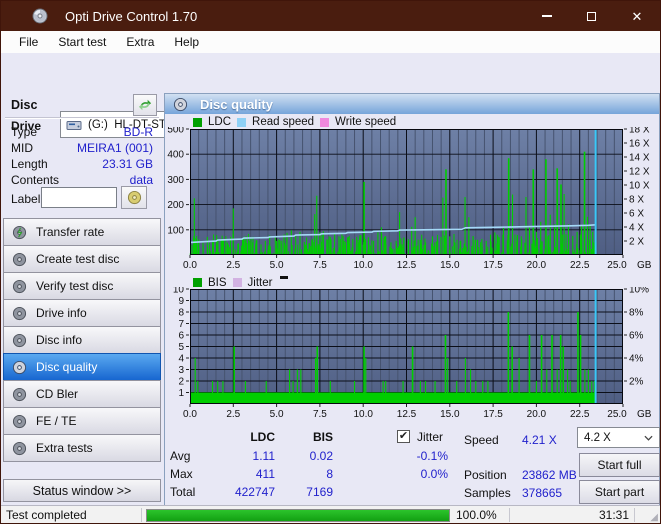  I want to click on status-window-label: Status window >>, so click(82, 490).